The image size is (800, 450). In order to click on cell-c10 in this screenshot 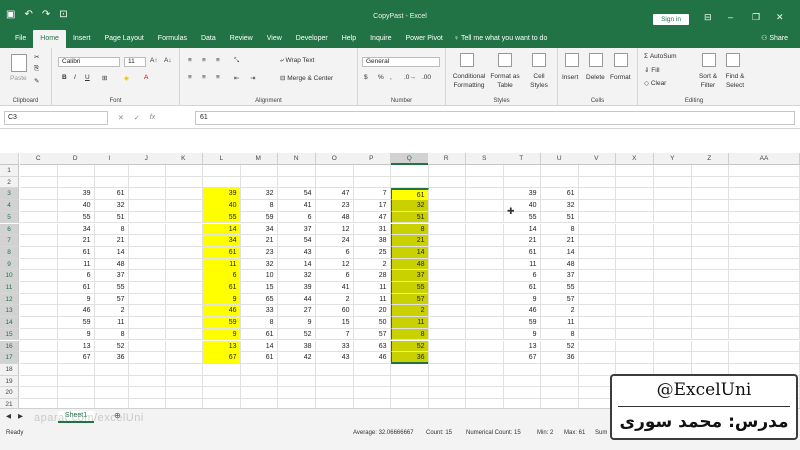, I will do `click(39, 276)`.